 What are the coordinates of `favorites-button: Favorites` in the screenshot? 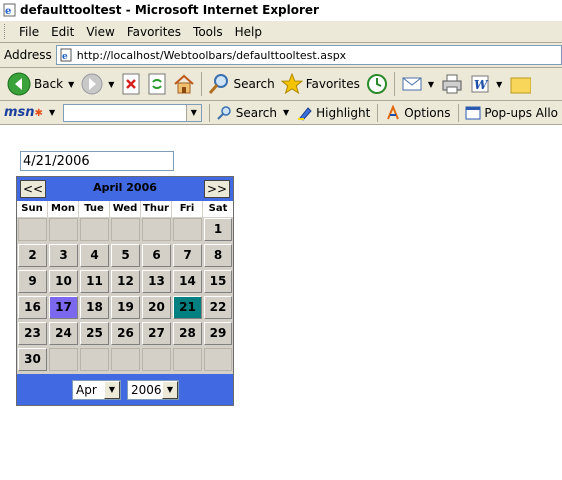 It's located at (320, 84).